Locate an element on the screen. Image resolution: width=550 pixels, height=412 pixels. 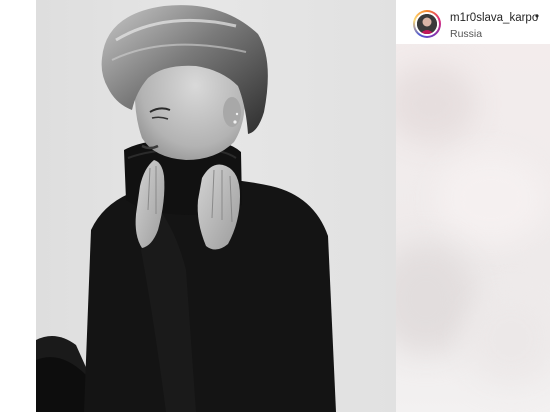
post-header: m1r0slava_karpo • Russia is located at coordinates (473, 22).